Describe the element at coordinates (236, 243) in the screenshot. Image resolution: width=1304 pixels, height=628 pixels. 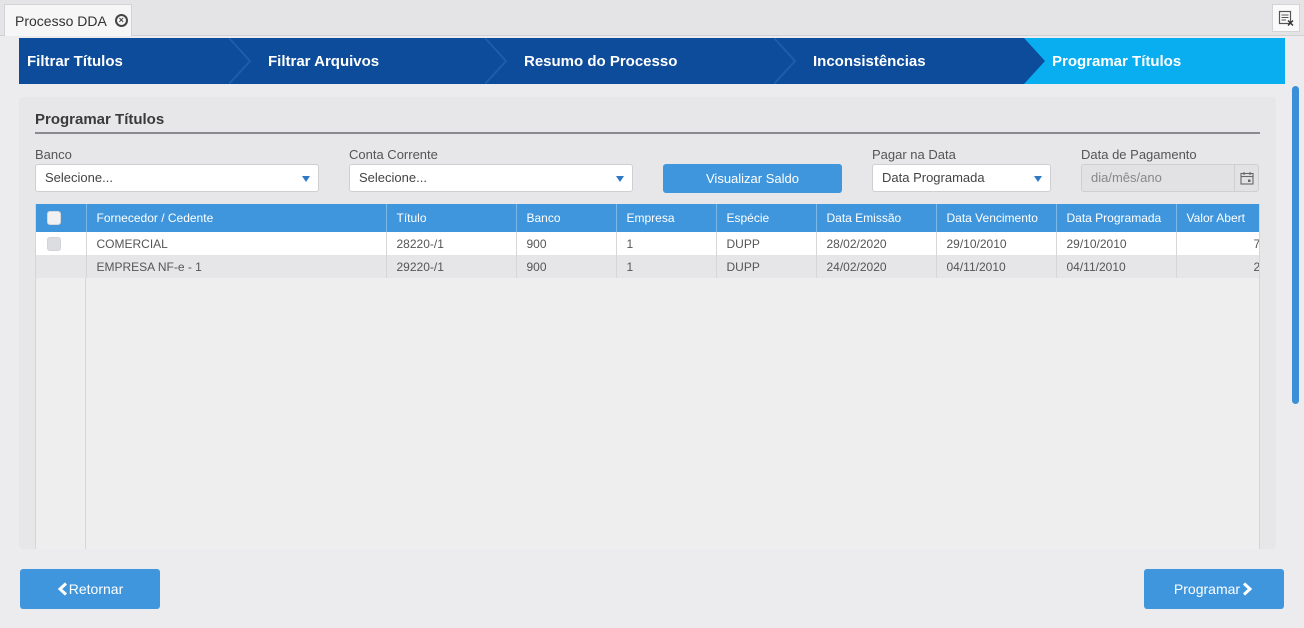
I see `cell-fornecedor: COMERCIAL` at that location.